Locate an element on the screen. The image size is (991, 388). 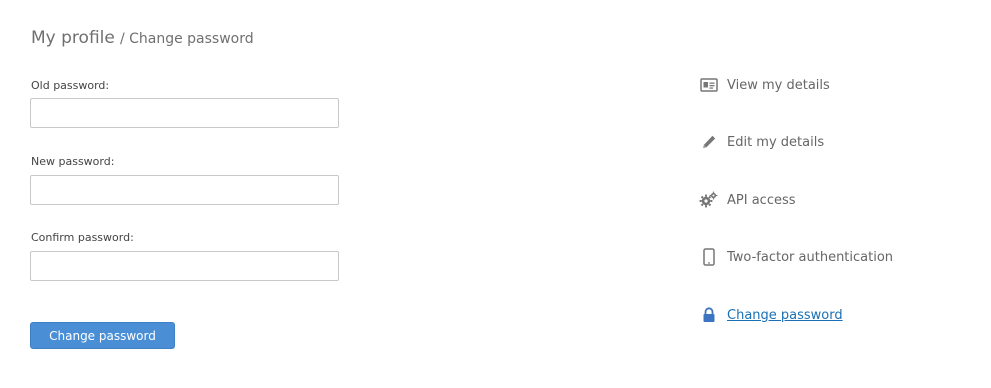
old-password-input is located at coordinates (184, 113).